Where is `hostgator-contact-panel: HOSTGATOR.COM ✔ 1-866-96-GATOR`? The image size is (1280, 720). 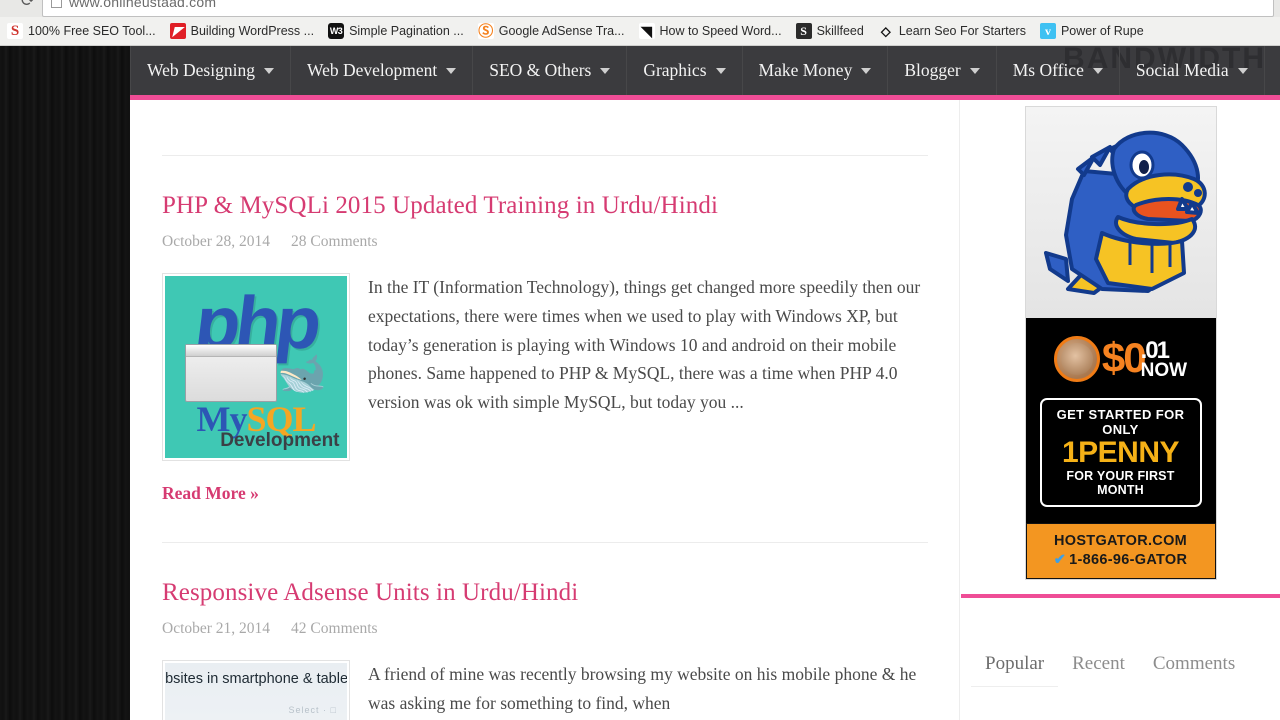
hostgator-contact-panel: HOSTGATOR.COM ✔ 1-866-96-GATOR is located at coordinates (1120, 550).